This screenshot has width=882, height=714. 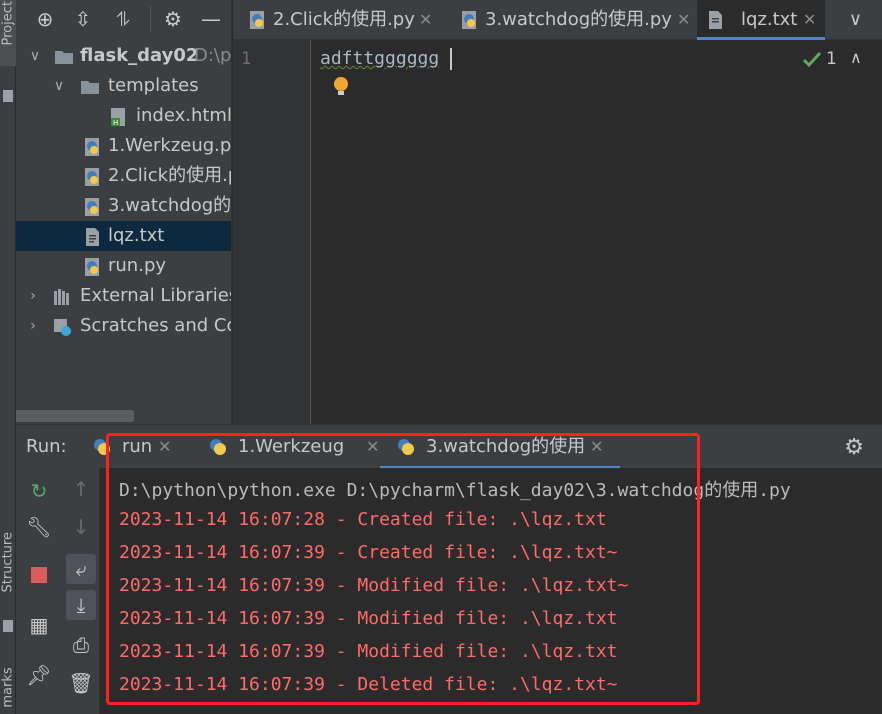 I want to click on folder-icon, so click(x=64, y=57).